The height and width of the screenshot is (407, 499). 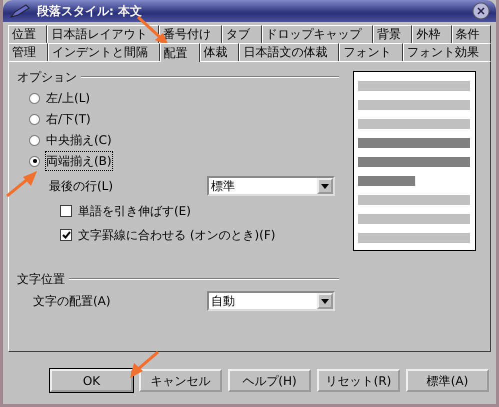 I want to click on window-title: 段落スタイル: 本文, so click(x=89, y=11).